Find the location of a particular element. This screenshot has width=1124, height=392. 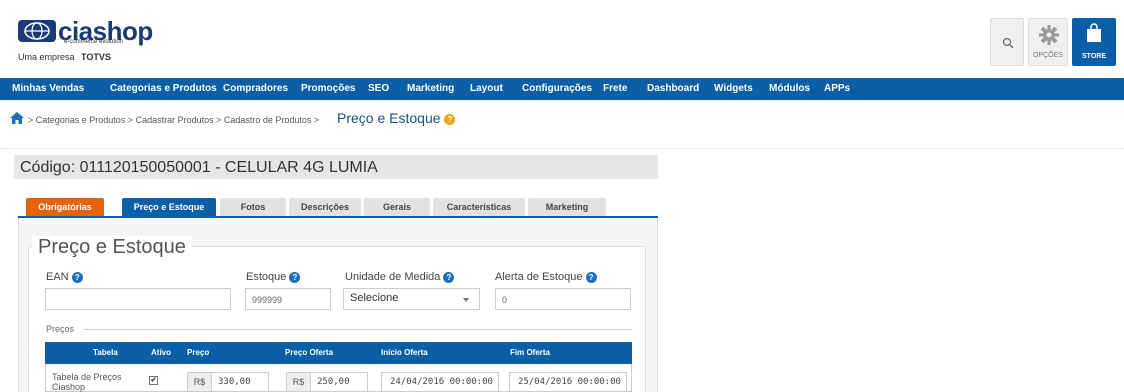

ativo-checkbox: ✔ is located at coordinates (153, 380).